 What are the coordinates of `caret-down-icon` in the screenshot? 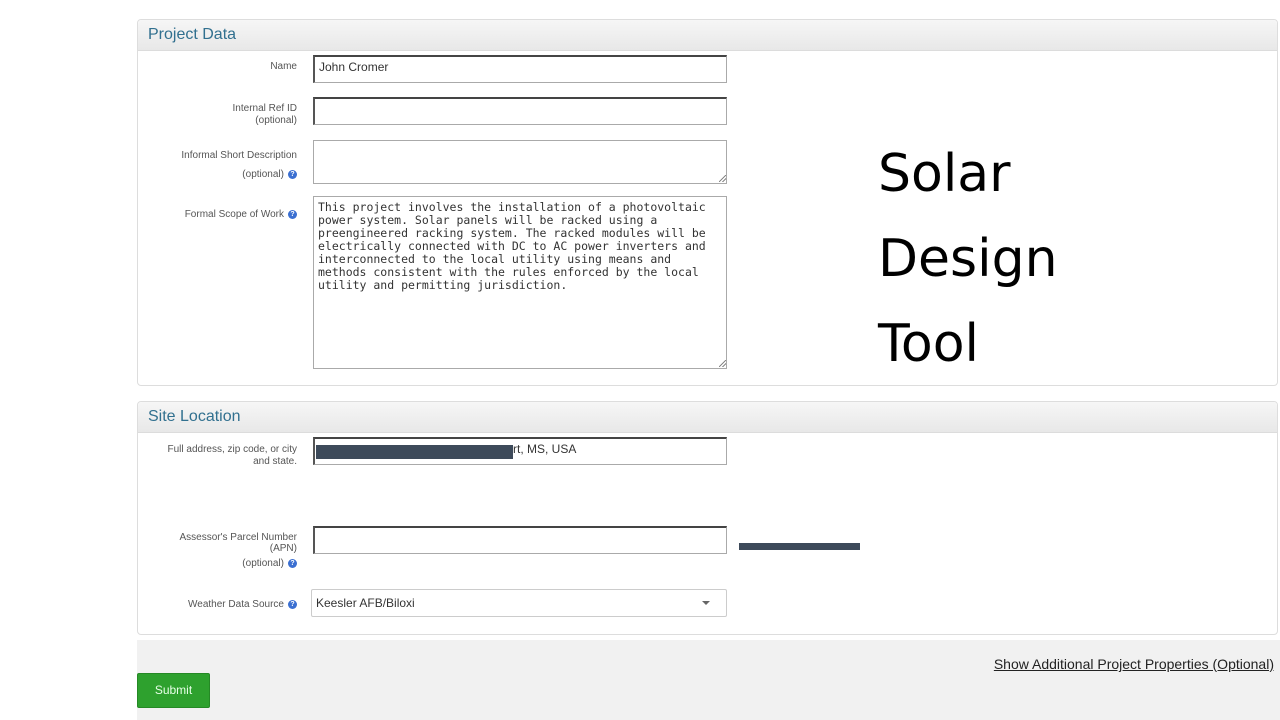 It's located at (706, 603).